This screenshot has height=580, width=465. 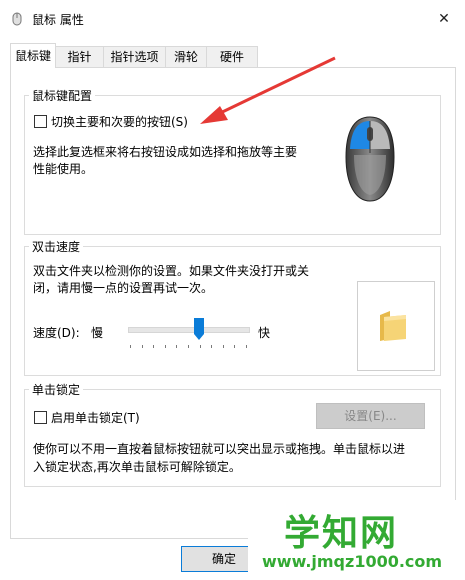 What do you see at coordinates (17, 19) in the screenshot?
I see `mouse-app-icon` at bounding box center [17, 19].